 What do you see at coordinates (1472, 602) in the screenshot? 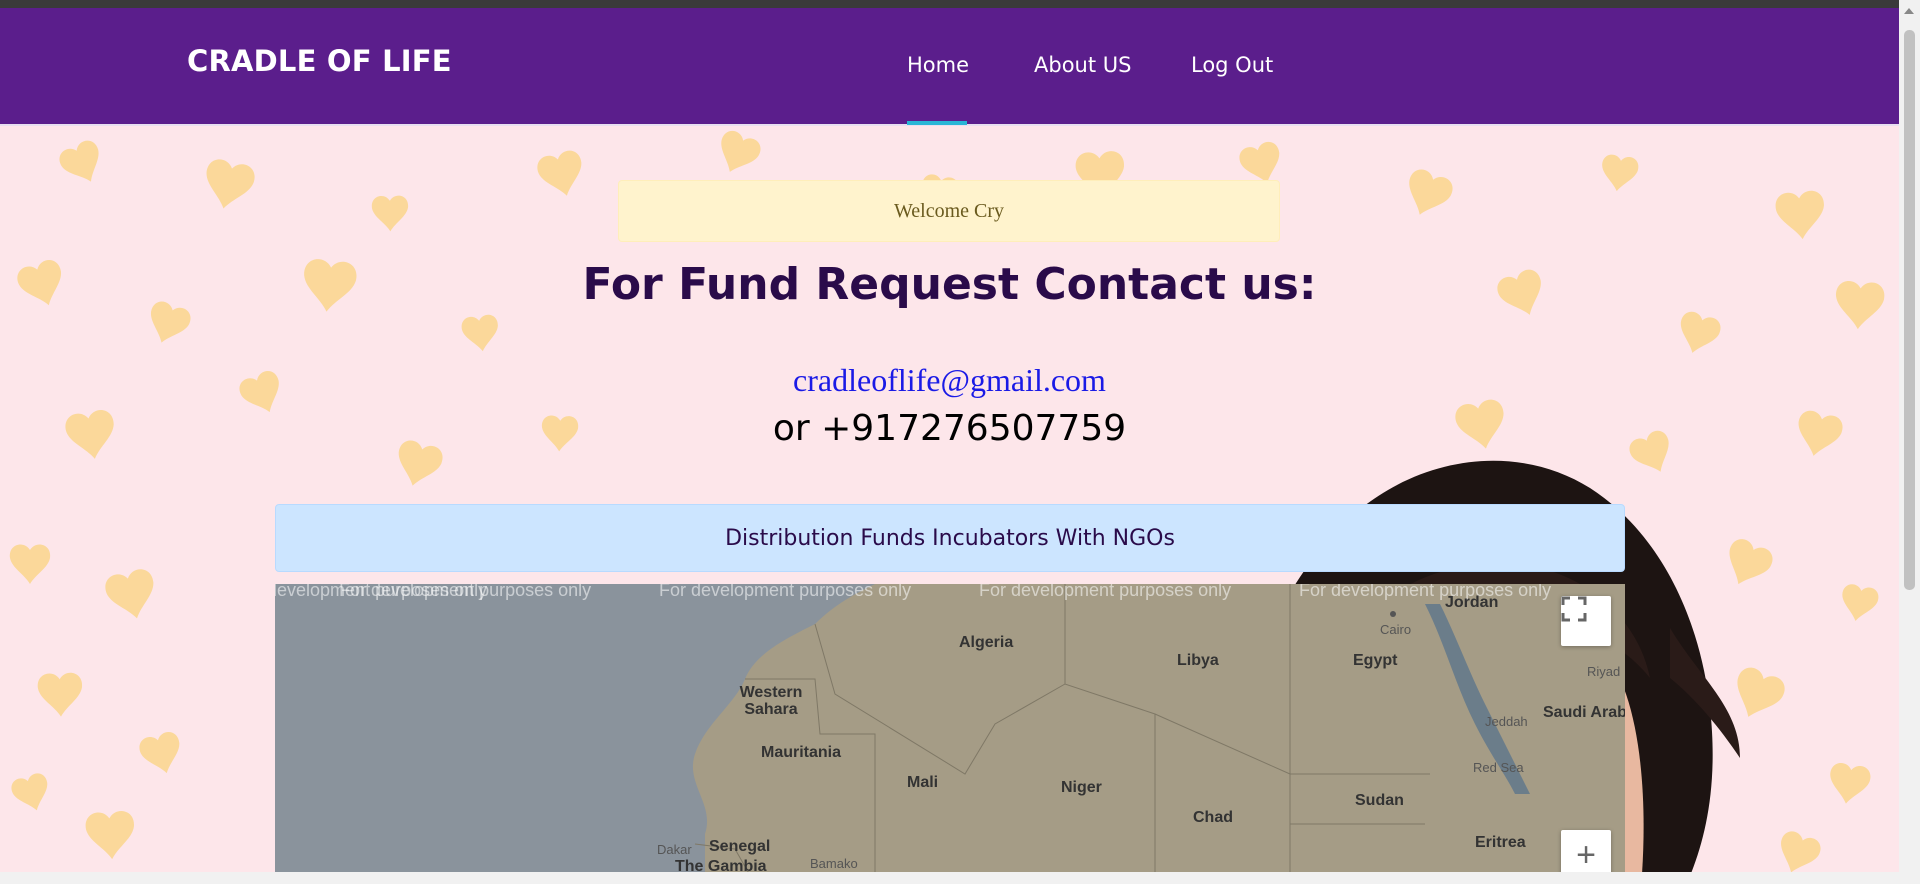
I see `map-label-jordan: Jordan` at bounding box center [1472, 602].